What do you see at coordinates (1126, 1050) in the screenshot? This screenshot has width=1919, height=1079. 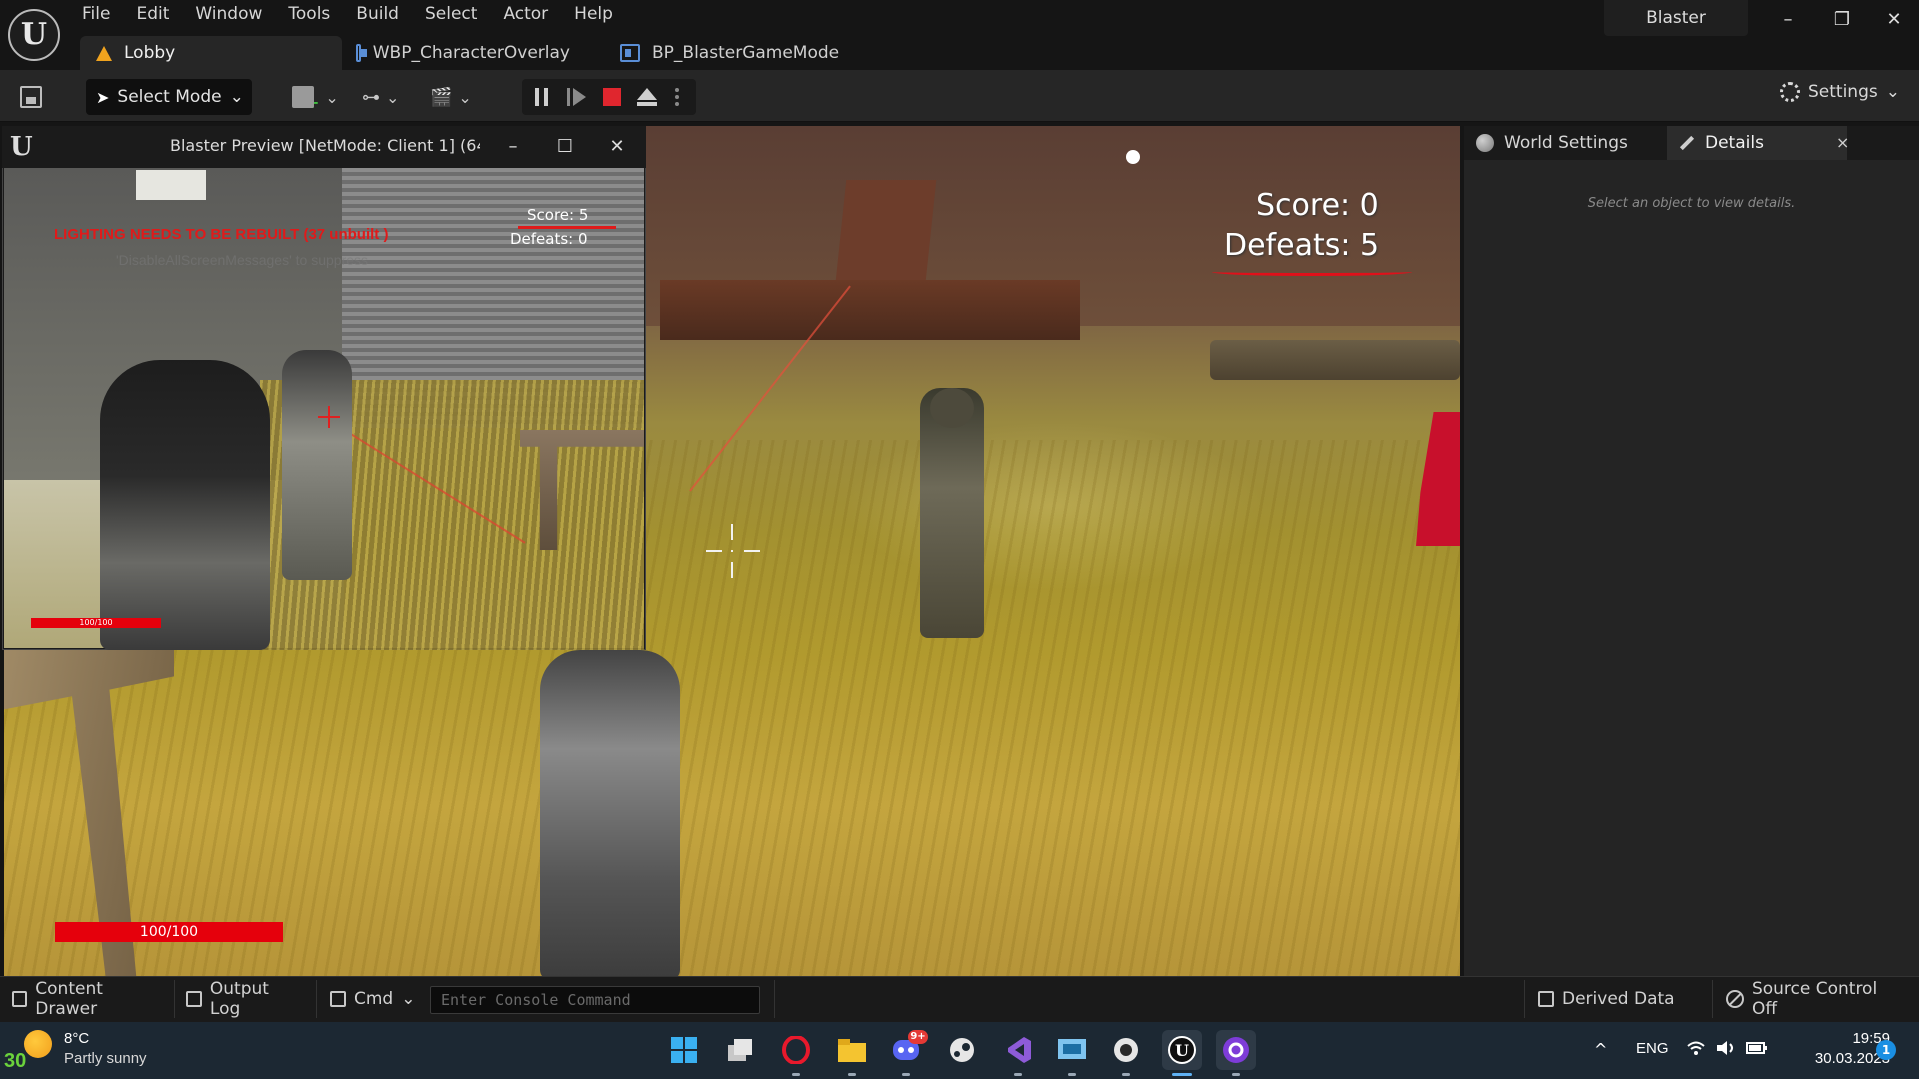 I see `obs-icon` at bounding box center [1126, 1050].